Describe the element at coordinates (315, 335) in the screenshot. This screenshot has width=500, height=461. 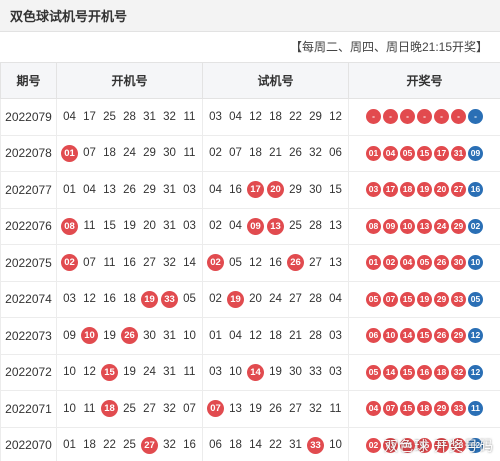
I see `shiji-number: 28` at that location.